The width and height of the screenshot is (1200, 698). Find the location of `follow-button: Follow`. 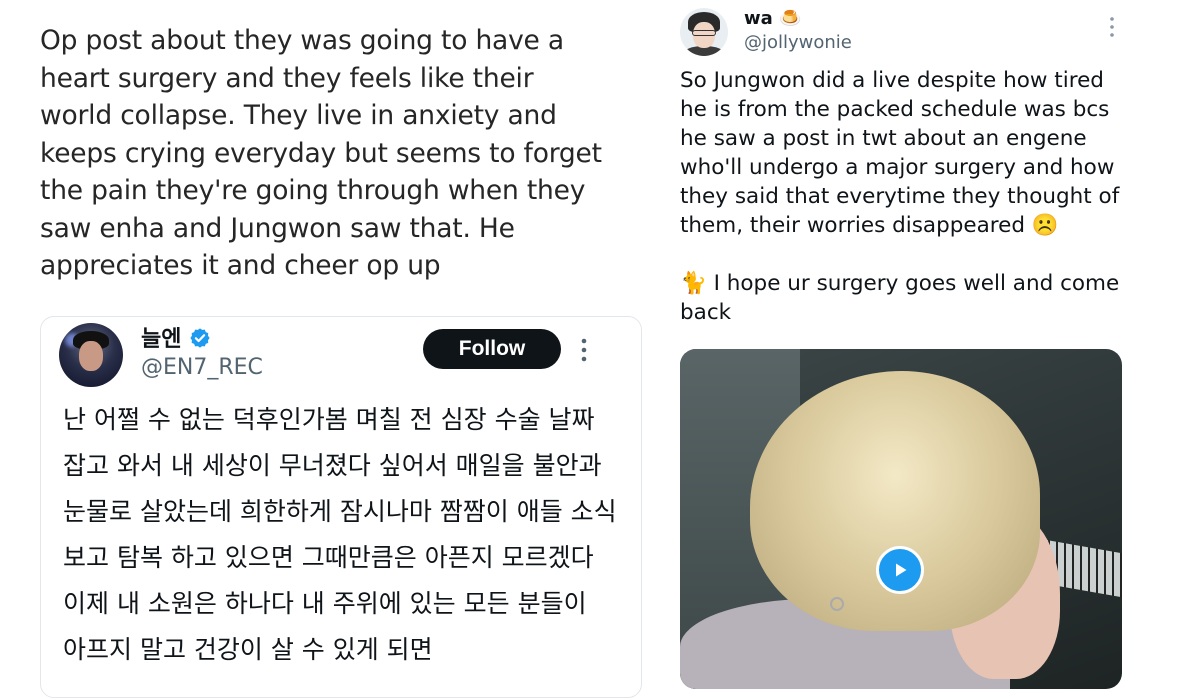

follow-button: Follow is located at coordinates (492, 349).